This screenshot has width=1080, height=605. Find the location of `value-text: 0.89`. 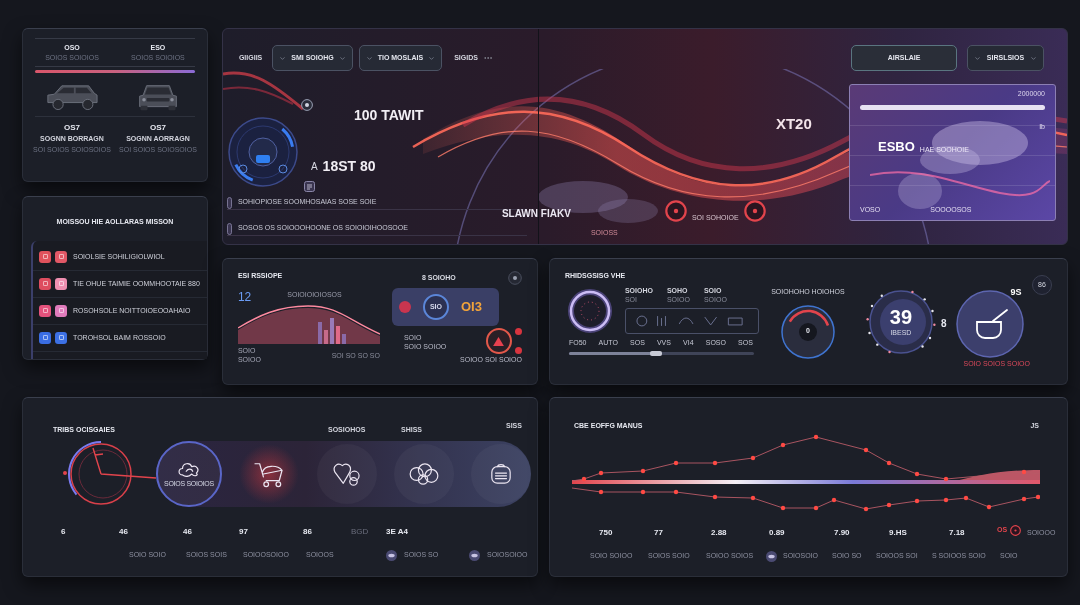

value-text: 0.89 is located at coordinates (777, 532).